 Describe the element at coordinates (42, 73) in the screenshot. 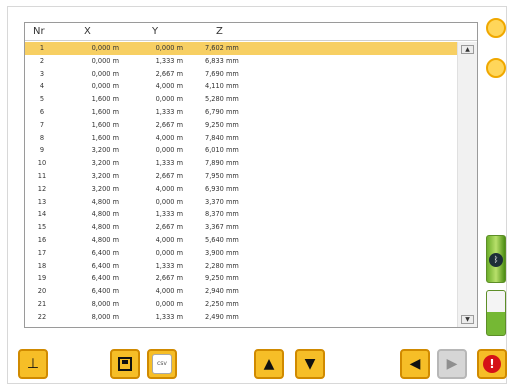

I see `cell-nr: 3` at that location.